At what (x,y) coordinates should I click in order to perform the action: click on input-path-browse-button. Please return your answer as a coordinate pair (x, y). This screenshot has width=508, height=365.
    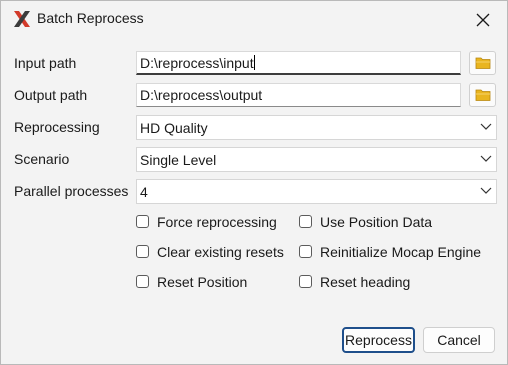
    Looking at the image, I should click on (482, 63).